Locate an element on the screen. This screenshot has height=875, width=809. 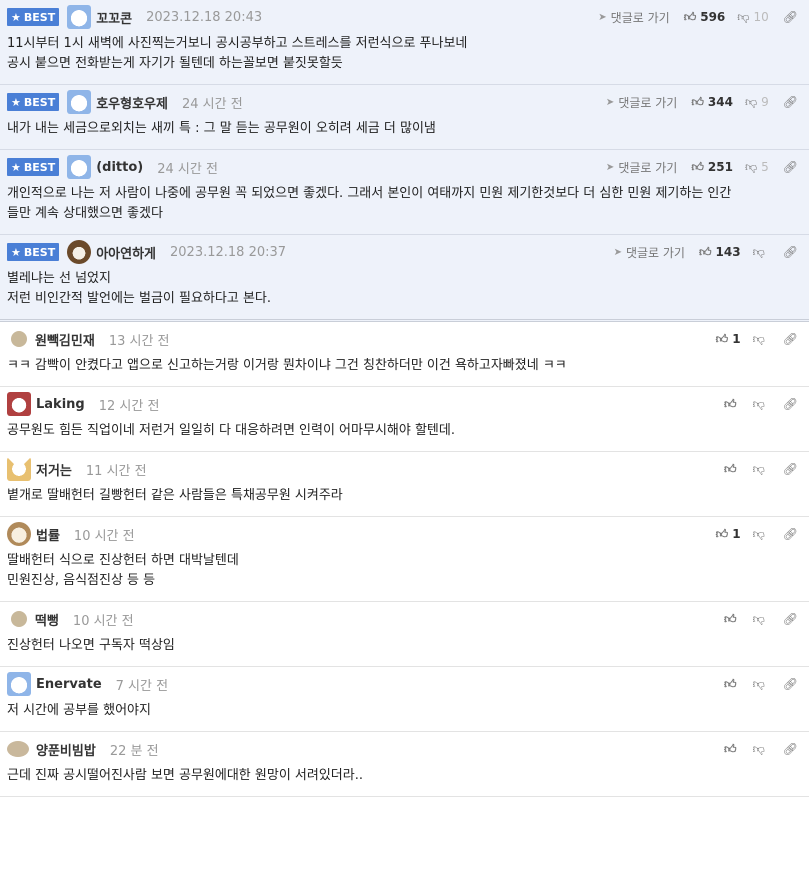
like-count: 1 is located at coordinates (736, 339).